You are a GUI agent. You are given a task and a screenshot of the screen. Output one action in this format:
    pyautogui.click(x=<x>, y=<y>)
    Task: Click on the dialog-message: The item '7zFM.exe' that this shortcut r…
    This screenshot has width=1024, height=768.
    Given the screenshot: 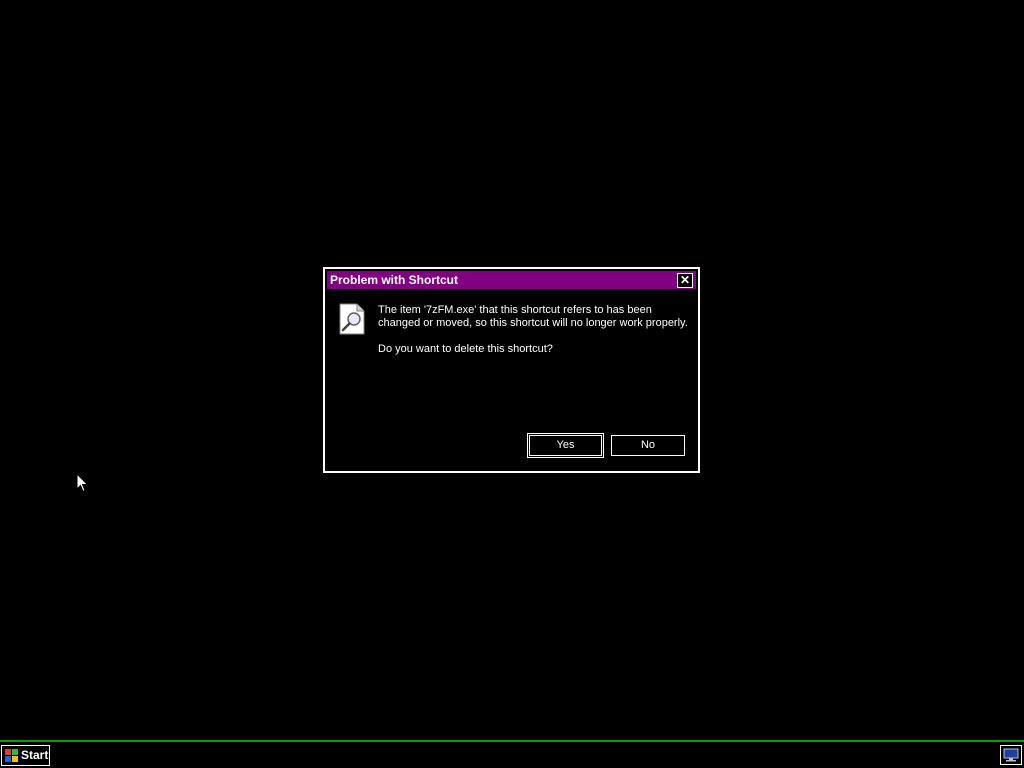 What is the action you would take?
    pyautogui.click(x=533, y=316)
    